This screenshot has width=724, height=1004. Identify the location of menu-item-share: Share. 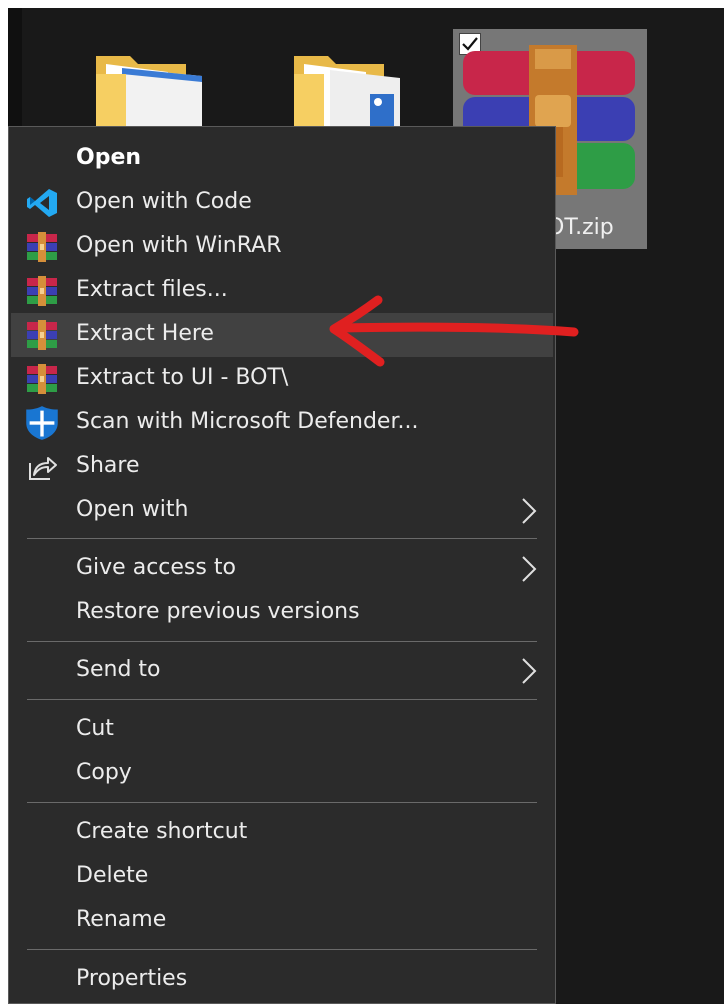
(282, 467).